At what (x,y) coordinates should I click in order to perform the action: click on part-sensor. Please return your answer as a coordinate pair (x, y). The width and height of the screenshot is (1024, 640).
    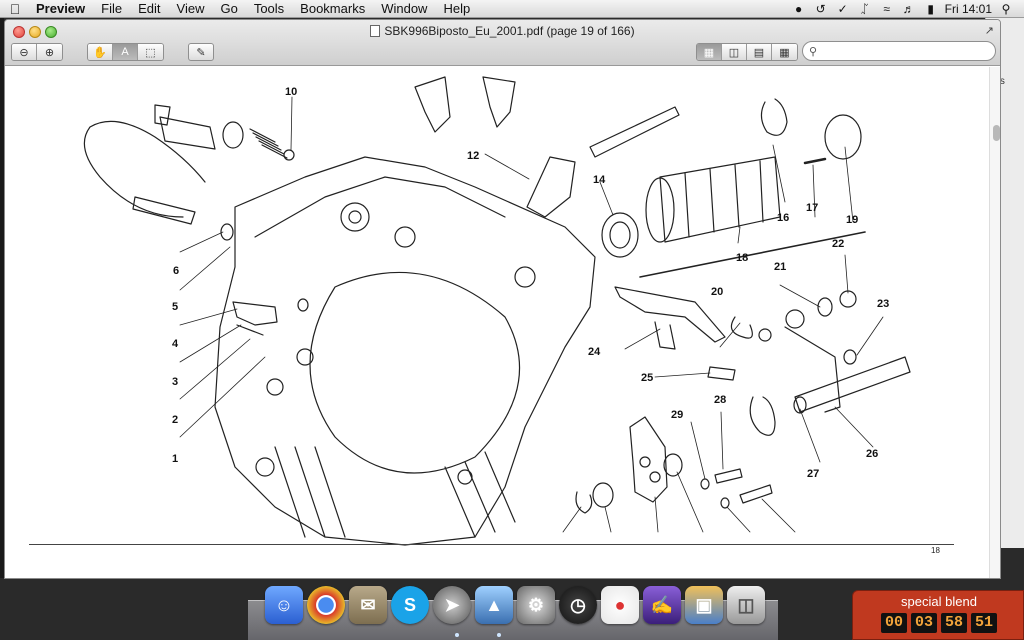
    Looking at the image, I should click on (164, 210).